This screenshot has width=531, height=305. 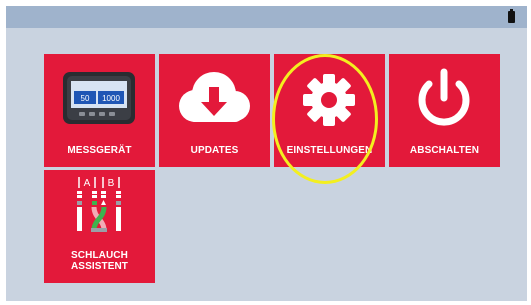 What do you see at coordinates (99, 110) in the screenshot?
I see `tile-messgeraet: 50 1000 MESSGERÄT` at bounding box center [99, 110].